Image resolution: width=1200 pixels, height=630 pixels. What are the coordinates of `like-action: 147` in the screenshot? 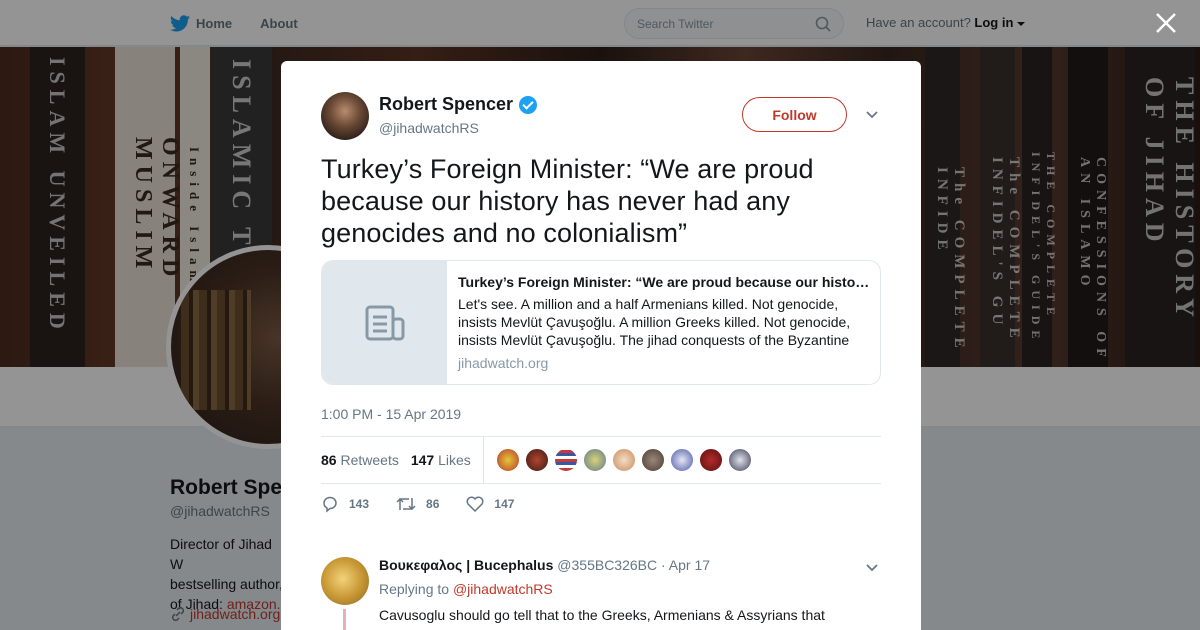 It's located at (490, 504).